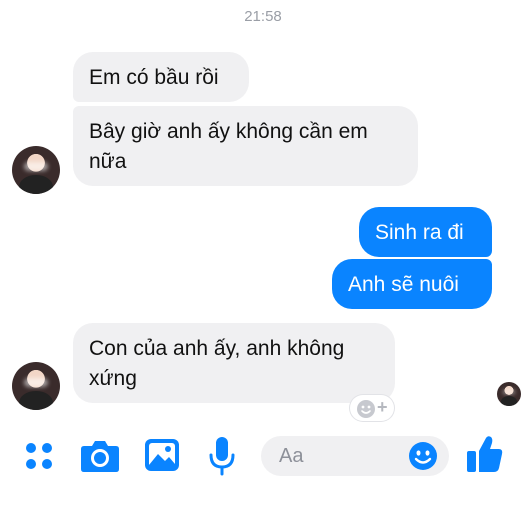  I want to click on mic-icon, so click(222, 456).